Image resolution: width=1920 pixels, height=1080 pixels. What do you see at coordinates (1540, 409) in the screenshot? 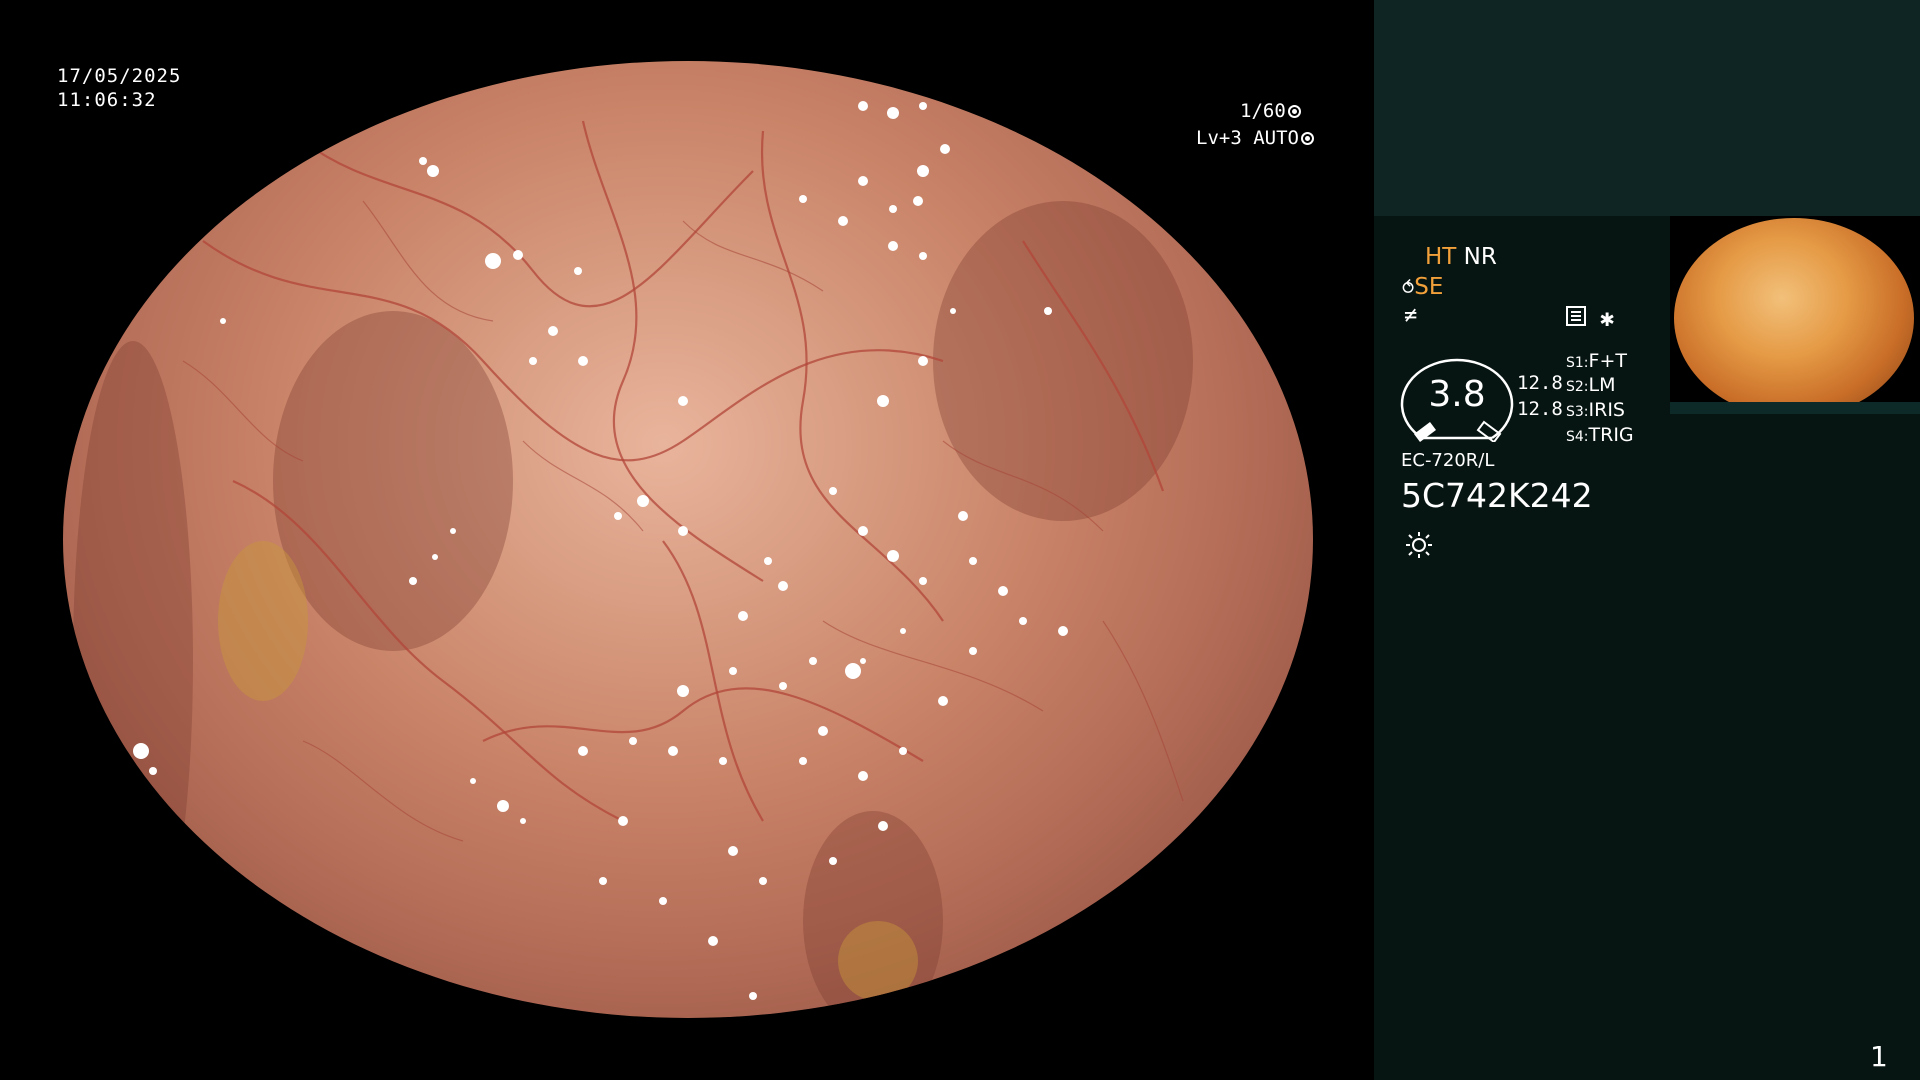
I see `value-2: 12.8` at bounding box center [1540, 409].